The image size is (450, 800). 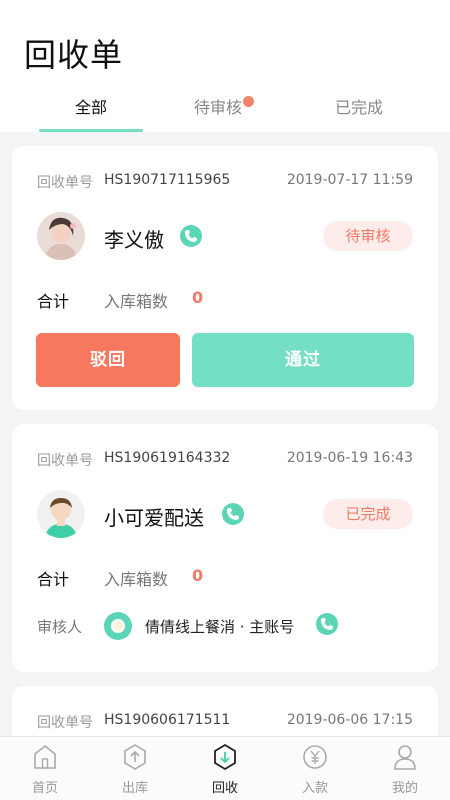 What do you see at coordinates (303, 360) in the screenshot?
I see `approve-button: 通过` at bounding box center [303, 360].